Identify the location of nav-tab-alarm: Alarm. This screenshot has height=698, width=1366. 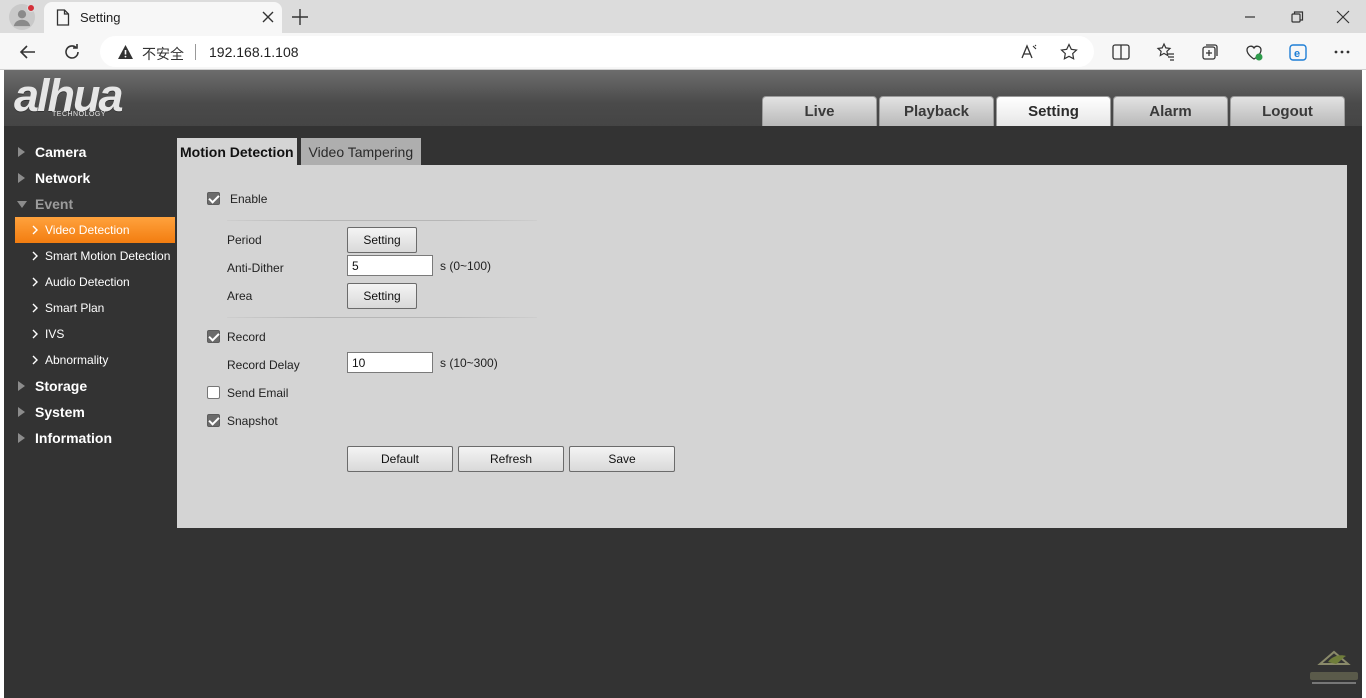
(1170, 111).